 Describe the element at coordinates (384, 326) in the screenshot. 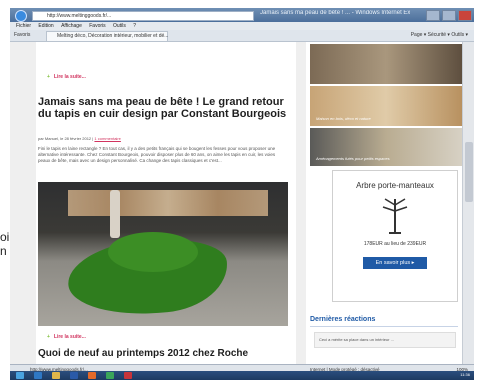

I see `reactions-divider` at that location.